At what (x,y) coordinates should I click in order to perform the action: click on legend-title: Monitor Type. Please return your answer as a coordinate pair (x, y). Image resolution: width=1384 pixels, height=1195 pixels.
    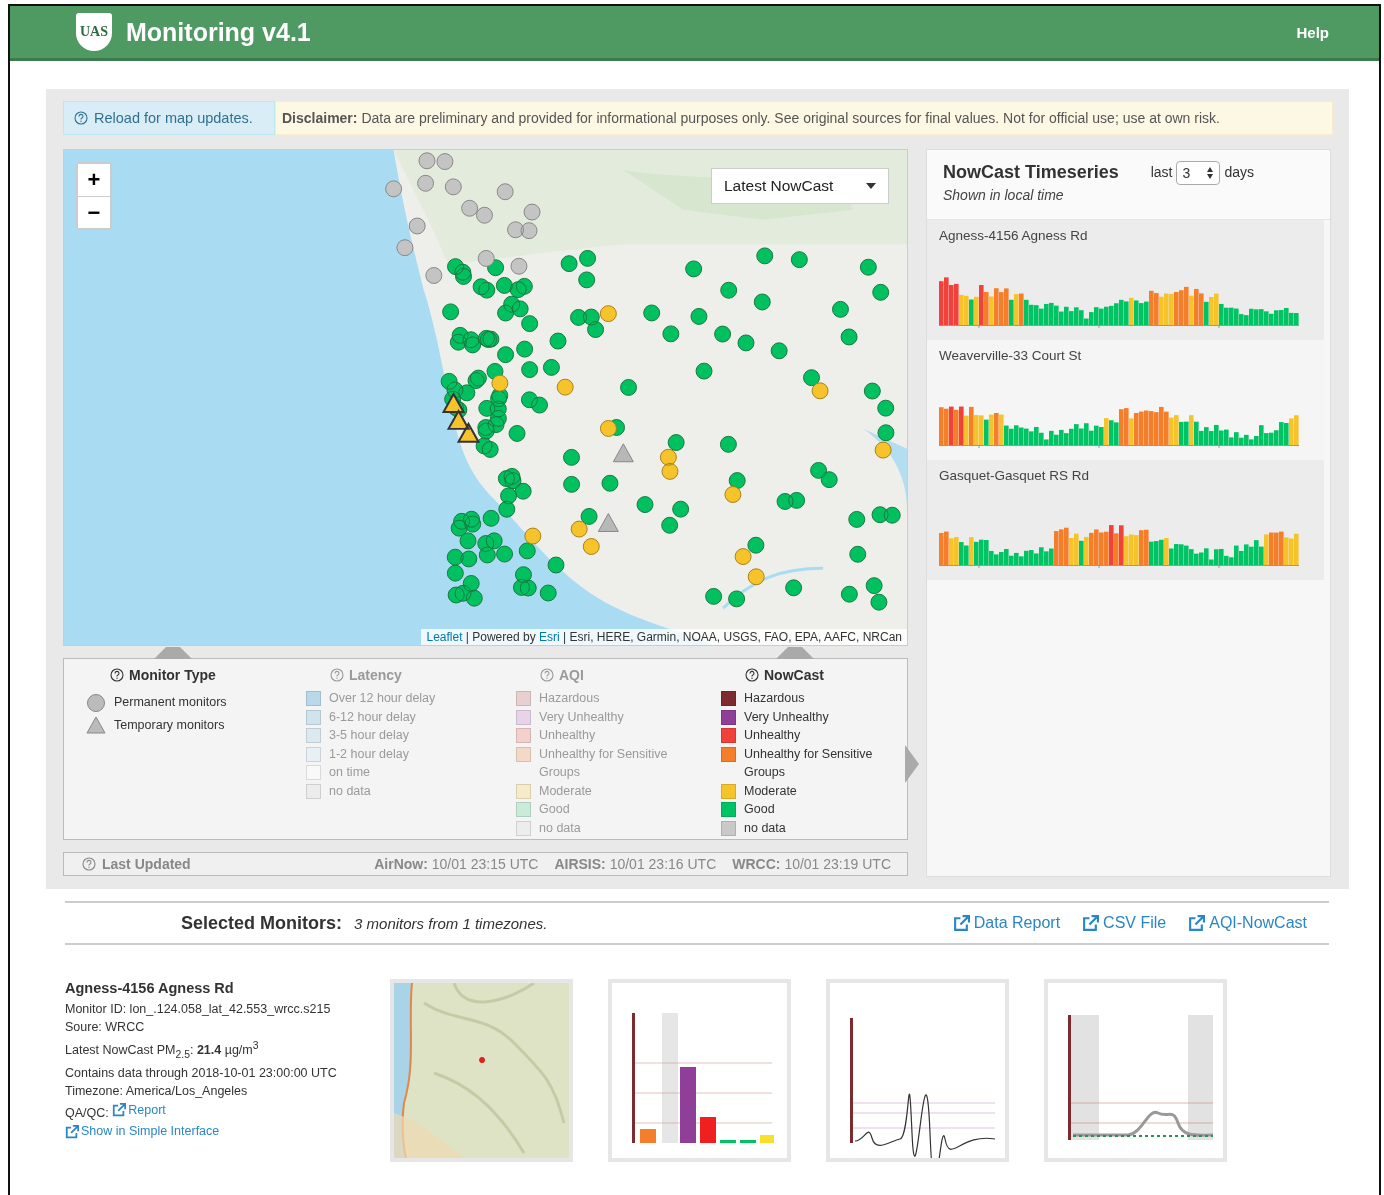
    Looking at the image, I should click on (172, 675).